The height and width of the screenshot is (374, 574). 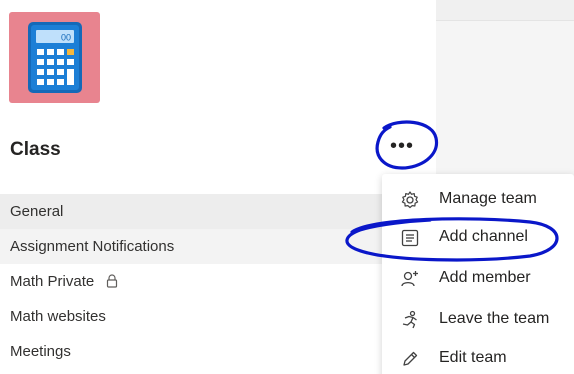 I want to click on channel-general: General, so click(x=218, y=211).